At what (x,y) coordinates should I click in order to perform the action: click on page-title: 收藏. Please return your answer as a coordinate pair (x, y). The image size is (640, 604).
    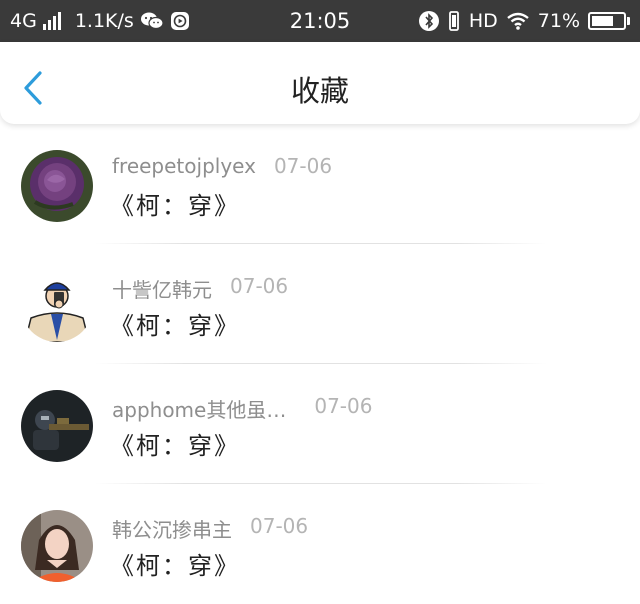
    Looking at the image, I should click on (319, 91).